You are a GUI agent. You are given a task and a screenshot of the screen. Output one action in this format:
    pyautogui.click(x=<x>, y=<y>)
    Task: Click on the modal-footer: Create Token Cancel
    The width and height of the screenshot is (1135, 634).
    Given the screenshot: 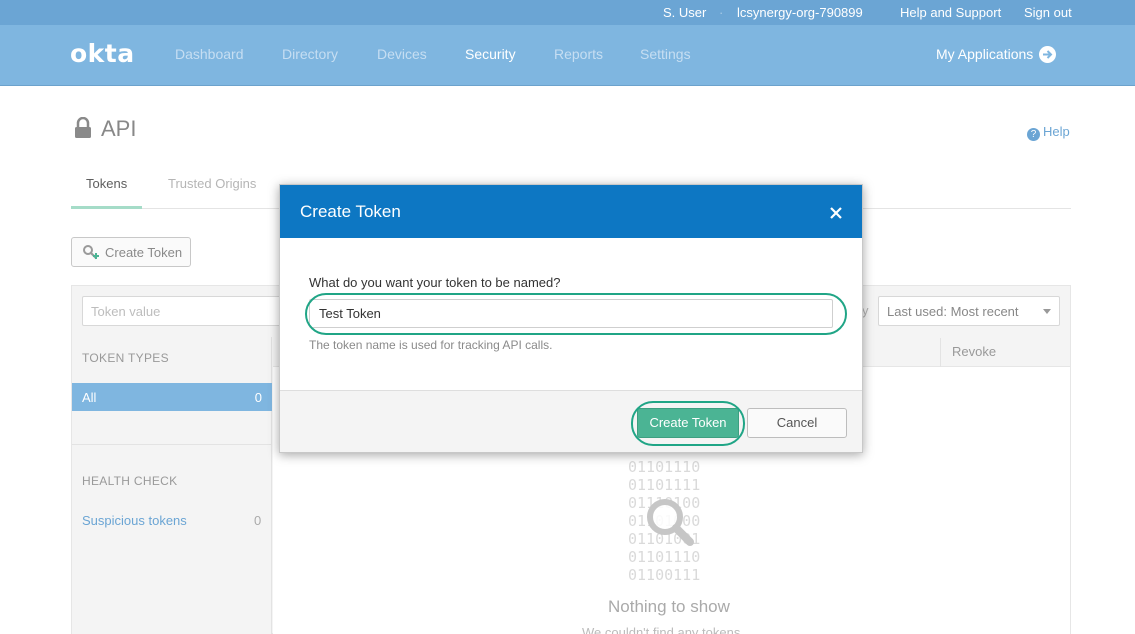 What is the action you would take?
    pyautogui.click(x=571, y=421)
    